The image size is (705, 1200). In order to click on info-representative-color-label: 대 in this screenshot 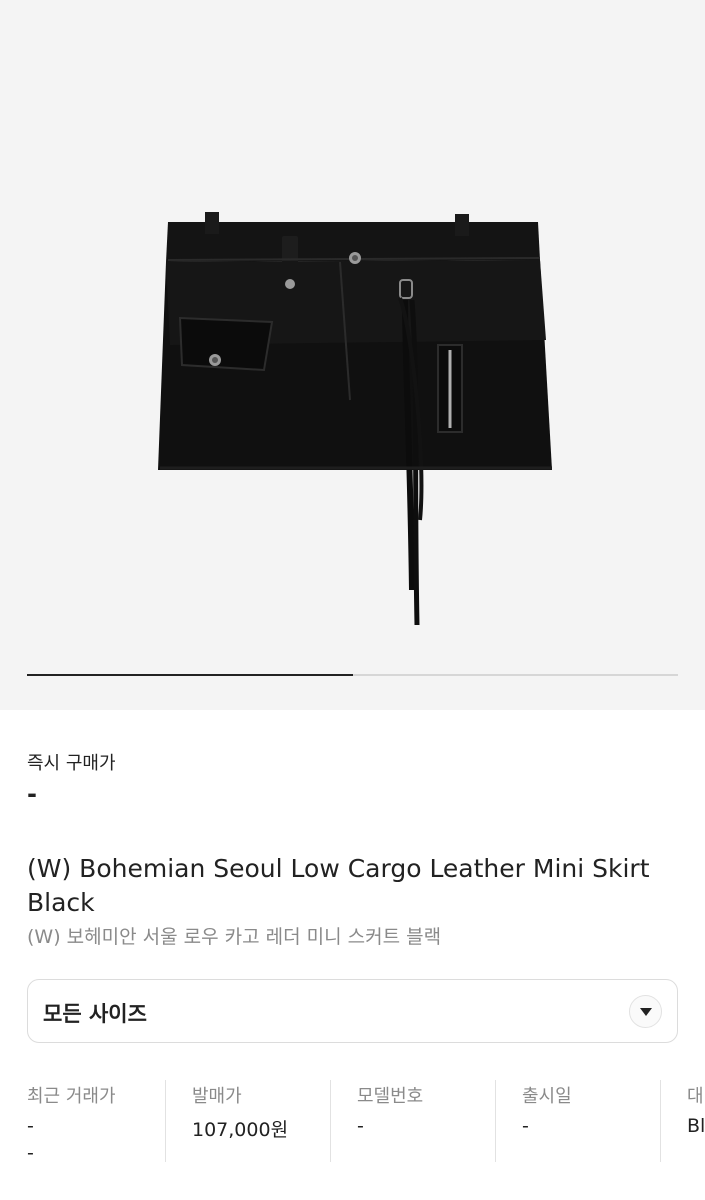, I will do `click(695, 1096)`.